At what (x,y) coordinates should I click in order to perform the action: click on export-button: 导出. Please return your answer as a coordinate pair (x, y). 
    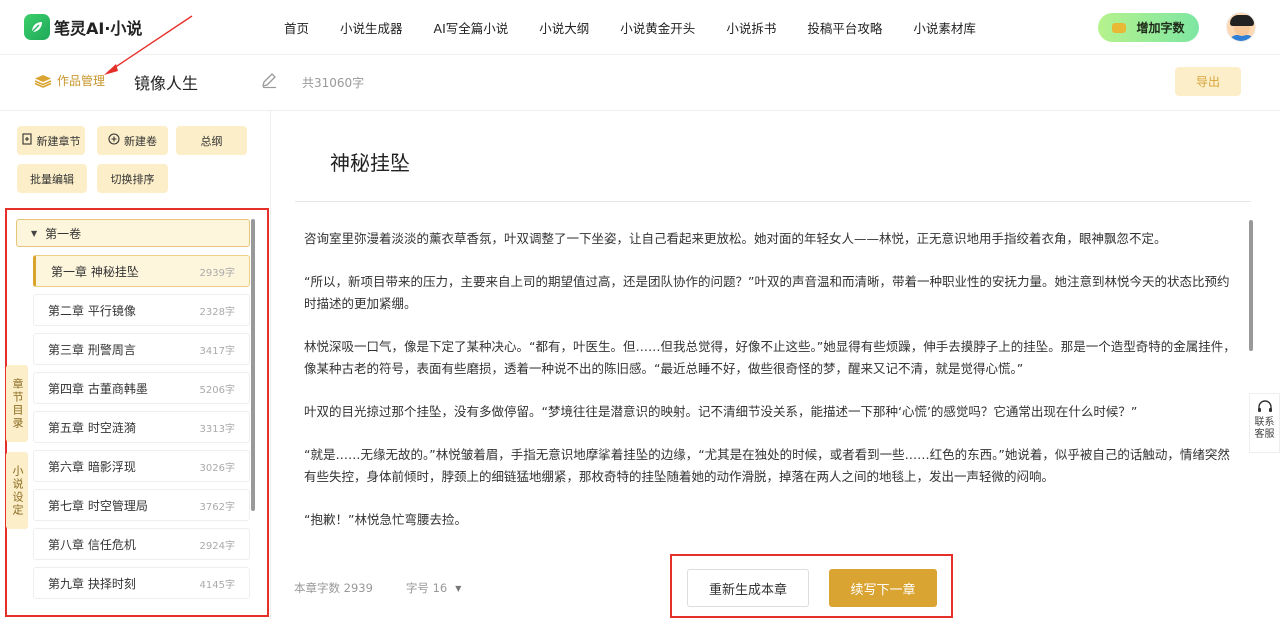
    Looking at the image, I should click on (1208, 81).